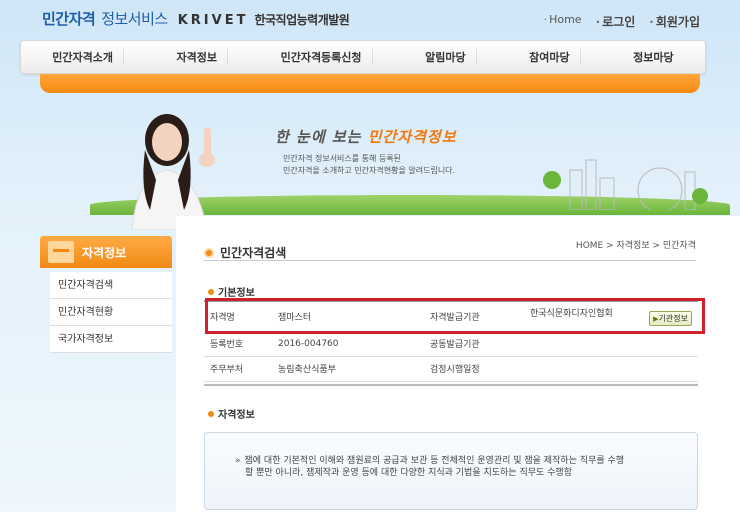 The height and width of the screenshot is (512, 740). What do you see at coordinates (348, 369) in the screenshot?
I see `ministry-value: 농림축산식품부` at bounding box center [348, 369].